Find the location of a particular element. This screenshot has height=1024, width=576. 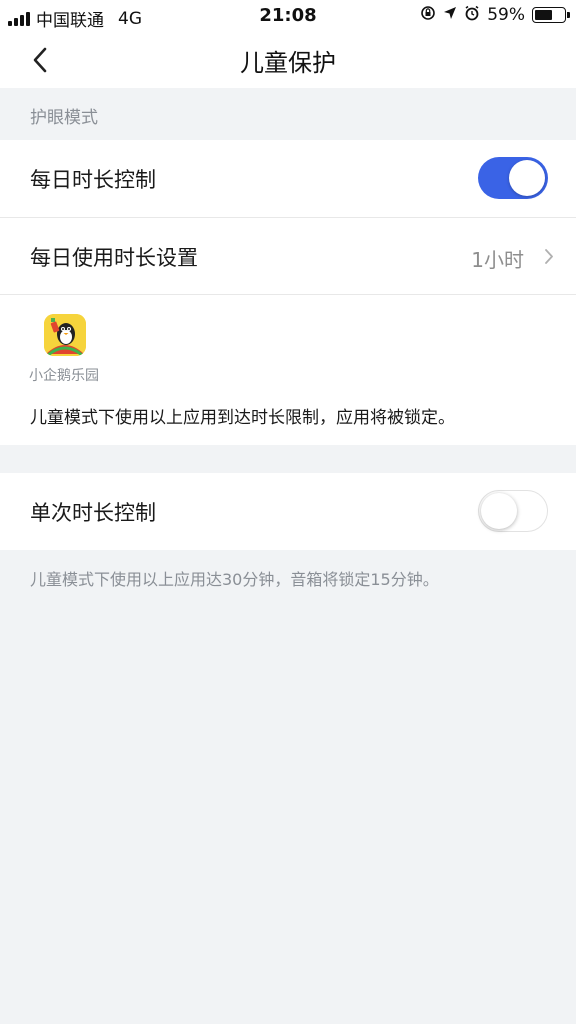

alarm-icon is located at coordinates (472, 15).